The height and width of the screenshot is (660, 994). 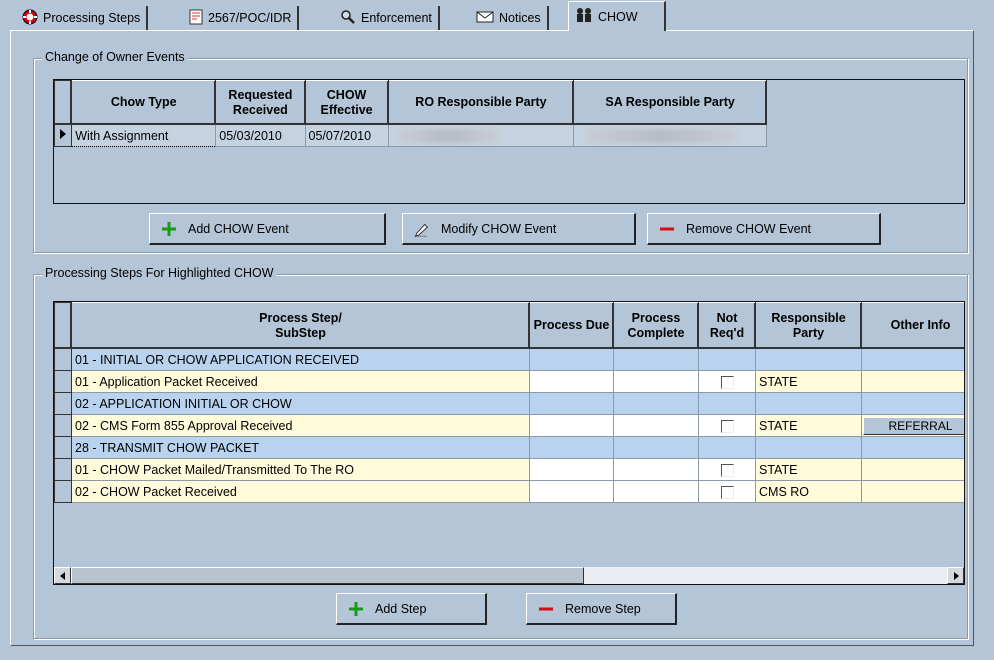 What do you see at coordinates (617, 16) in the screenshot?
I see `tab-chow: CHOW` at bounding box center [617, 16].